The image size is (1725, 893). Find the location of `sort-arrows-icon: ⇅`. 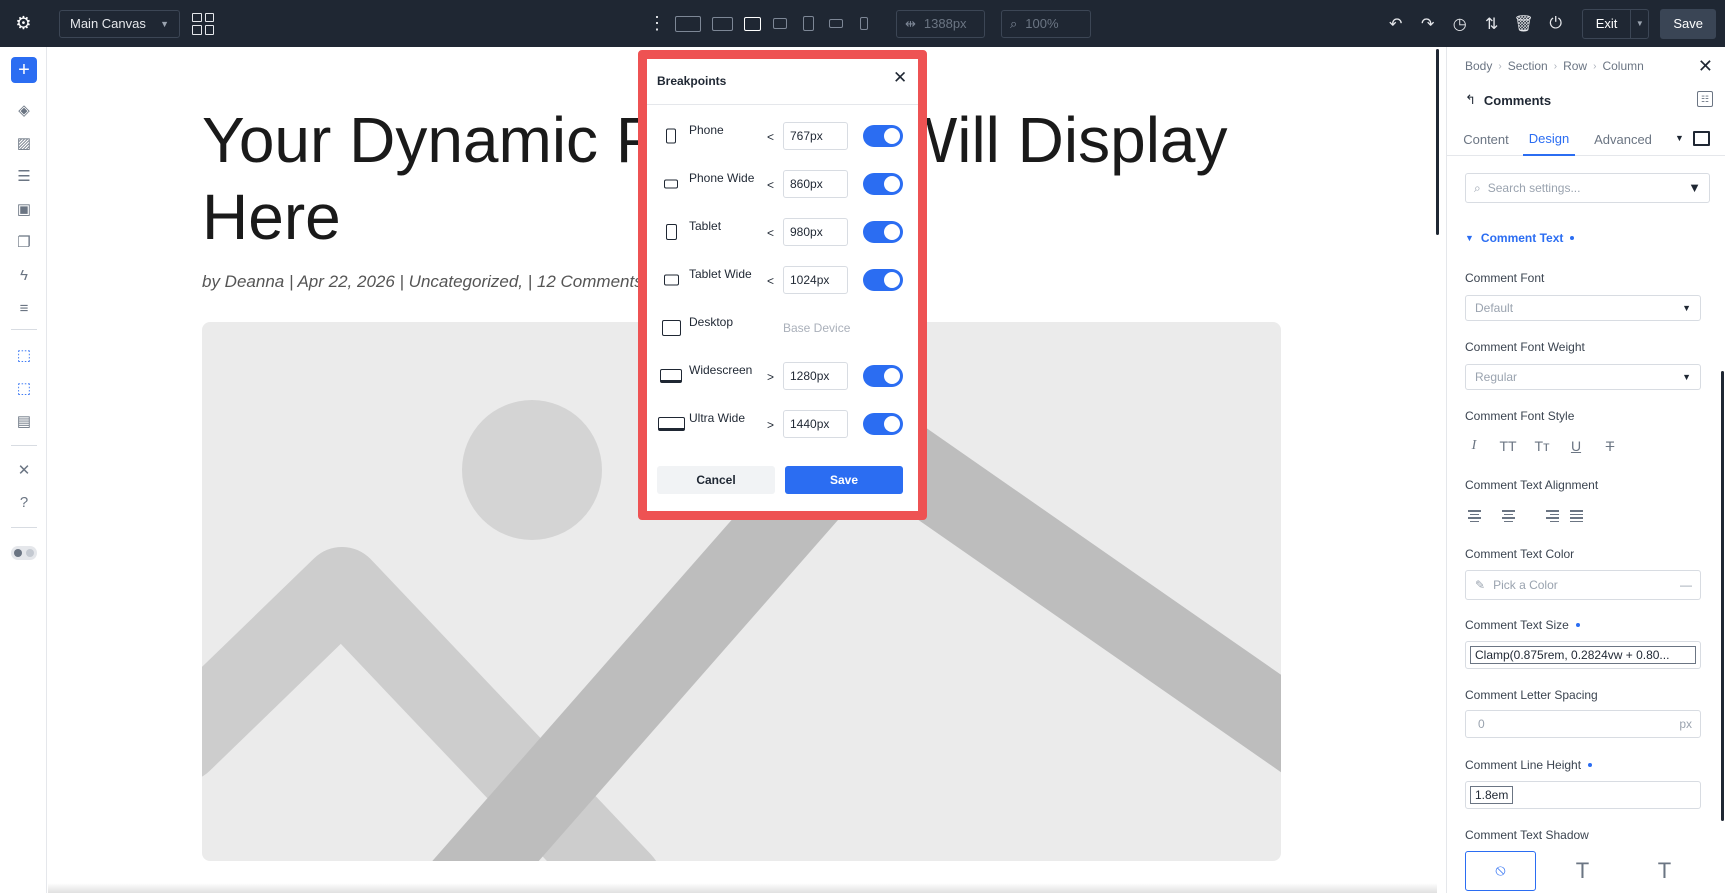

sort-arrows-icon: ⇅ is located at coordinates (1492, 23).